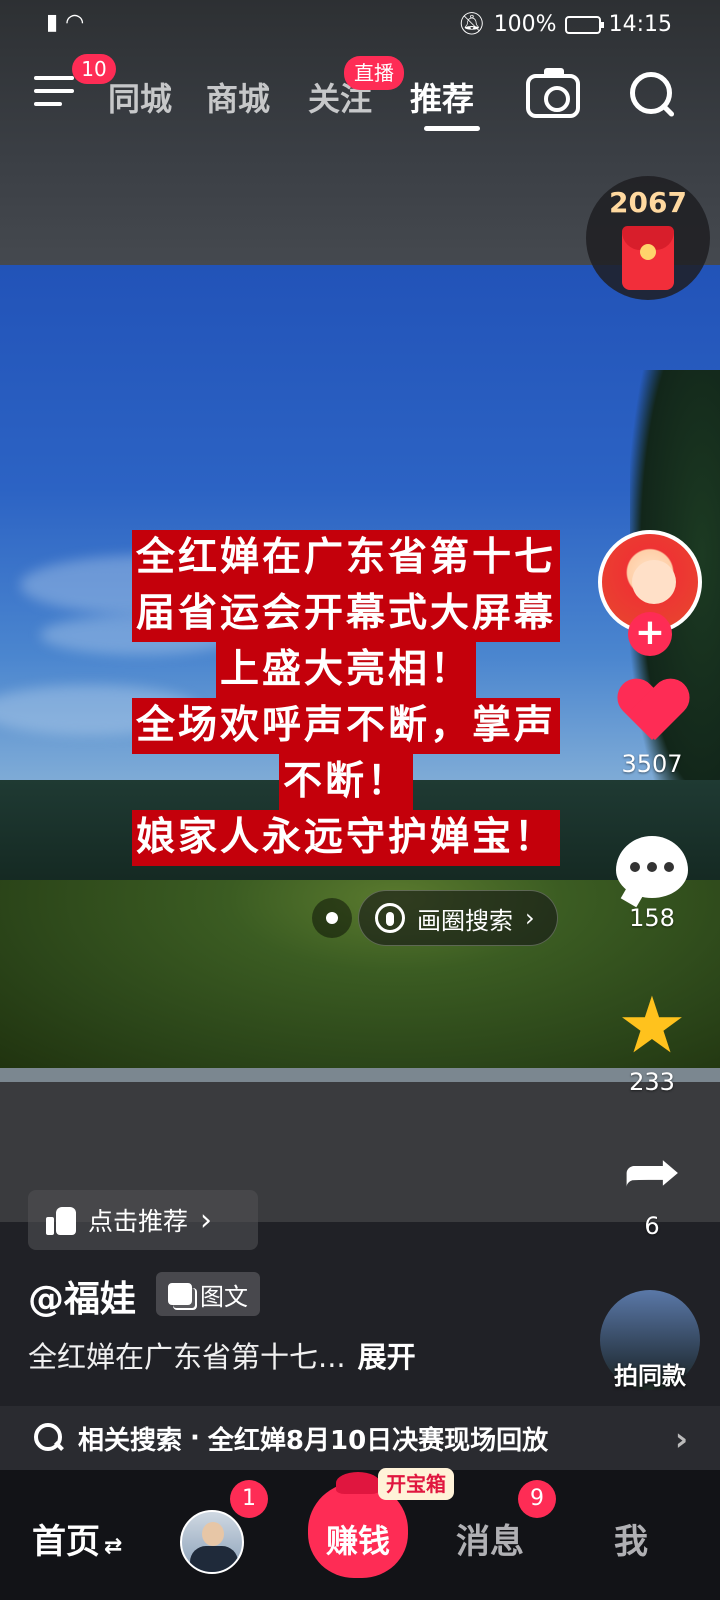 The image size is (720, 1600). I want to click on avatar-body, so click(214, 1559).